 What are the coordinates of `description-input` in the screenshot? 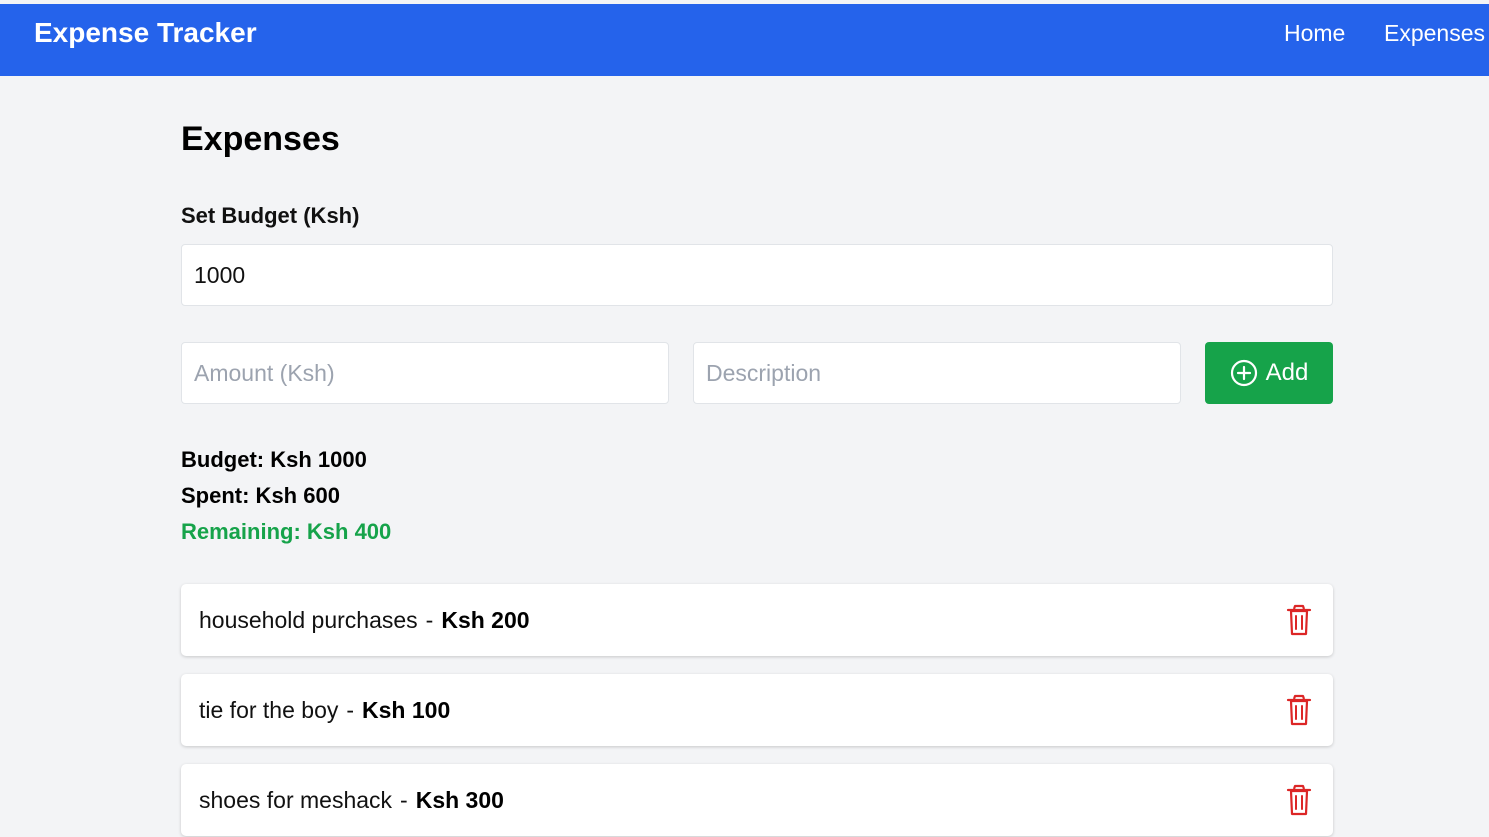 It's located at (937, 373).